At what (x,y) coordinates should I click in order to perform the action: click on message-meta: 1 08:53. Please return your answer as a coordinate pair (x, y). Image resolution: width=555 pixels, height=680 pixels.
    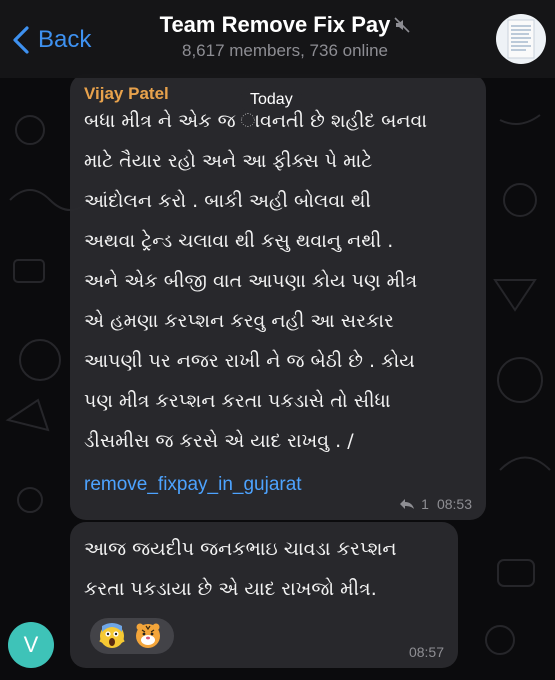
    Looking at the image, I should click on (435, 504).